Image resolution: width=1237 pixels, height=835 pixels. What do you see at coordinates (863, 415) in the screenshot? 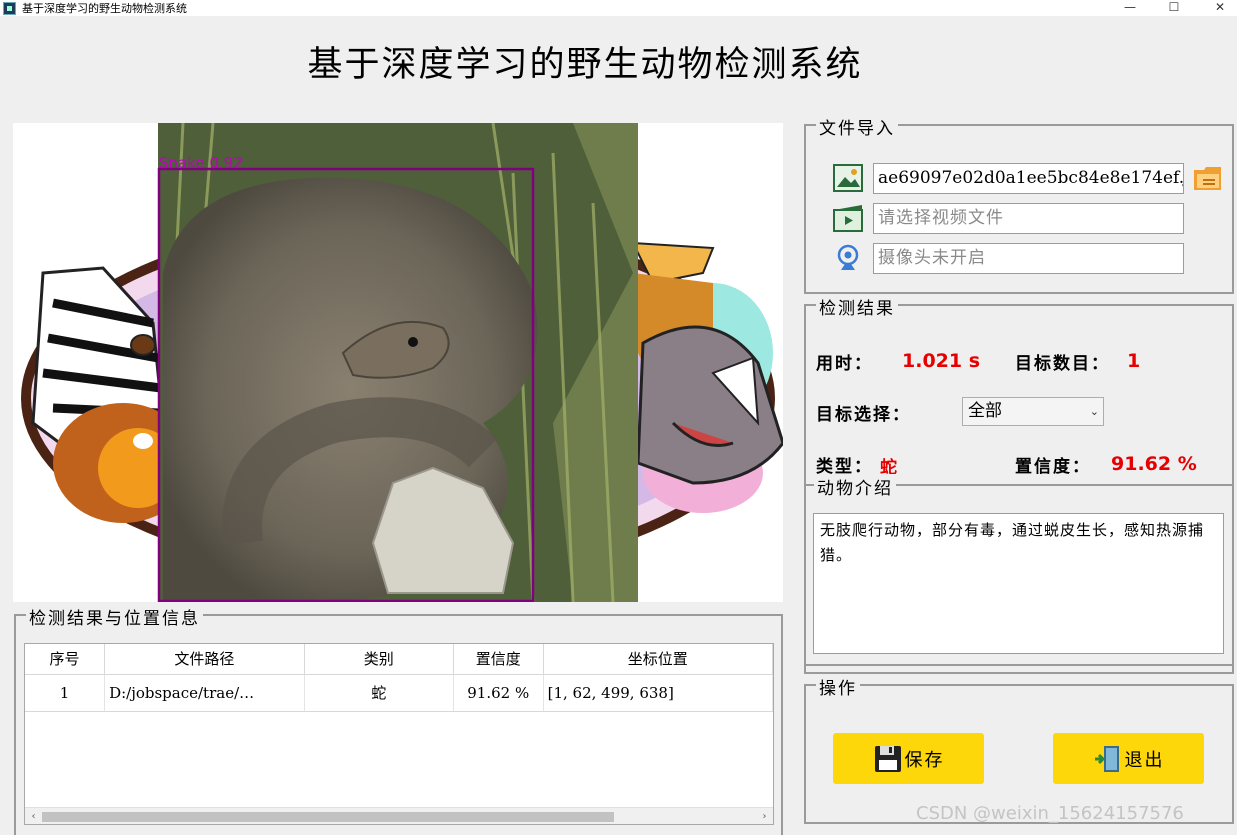
I see `target-select-label: 目标选择：` at bounding box center [863, 415].